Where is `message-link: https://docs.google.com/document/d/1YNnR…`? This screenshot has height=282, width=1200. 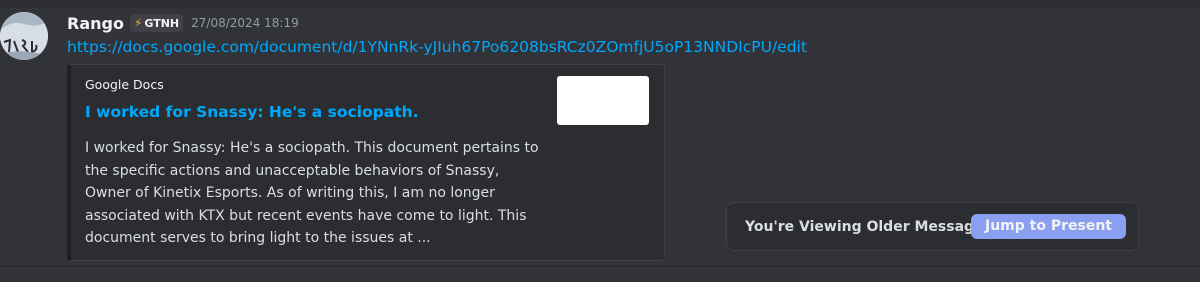 message-link: https://docs.google.com/document/d/1YNnR… is located at coordinates (437, 47).